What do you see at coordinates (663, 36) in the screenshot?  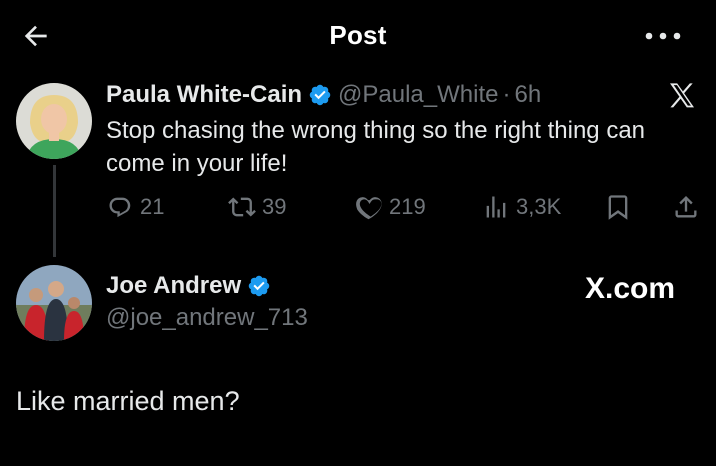 I see `more-horizontal-icon` at bounding box center [663, 36].